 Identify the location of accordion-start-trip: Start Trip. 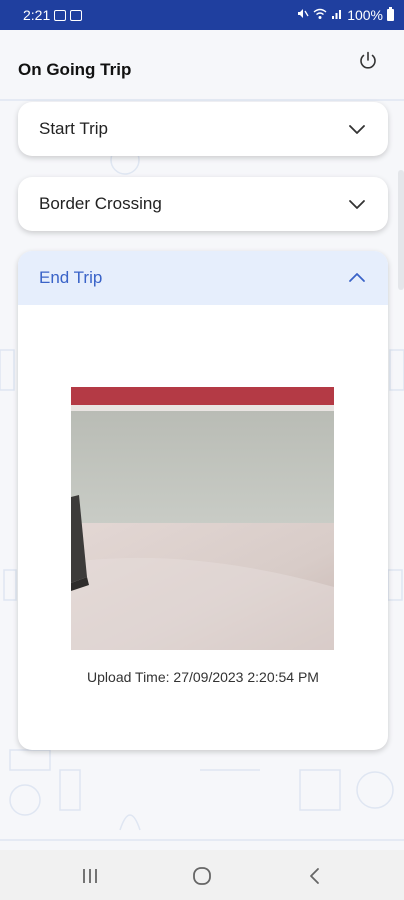
(203, 129).